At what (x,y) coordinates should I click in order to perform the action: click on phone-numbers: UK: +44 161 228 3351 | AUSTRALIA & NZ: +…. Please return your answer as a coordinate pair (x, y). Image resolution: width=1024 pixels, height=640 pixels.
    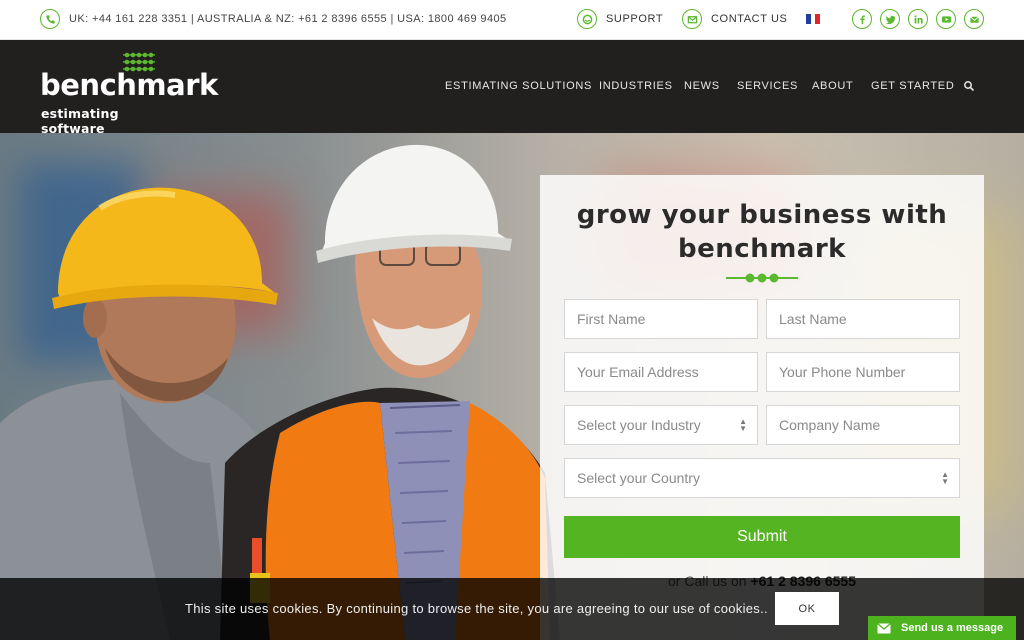
    Looking at the image, I should click on (288, 19).